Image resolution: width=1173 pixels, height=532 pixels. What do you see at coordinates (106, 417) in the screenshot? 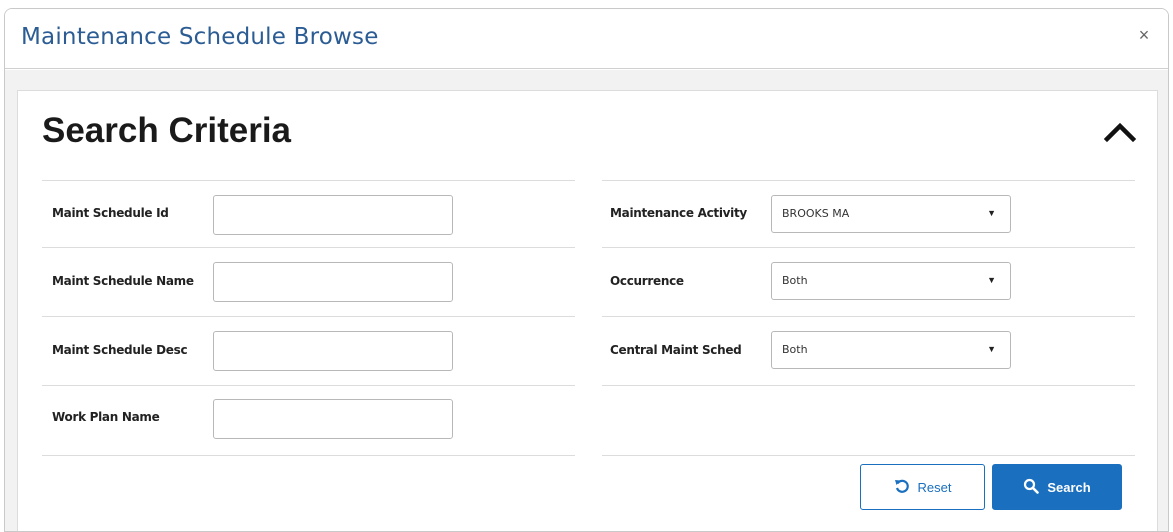
I see `work-plan-name-label: Work Plan Name` at bounding box center [106, 417].